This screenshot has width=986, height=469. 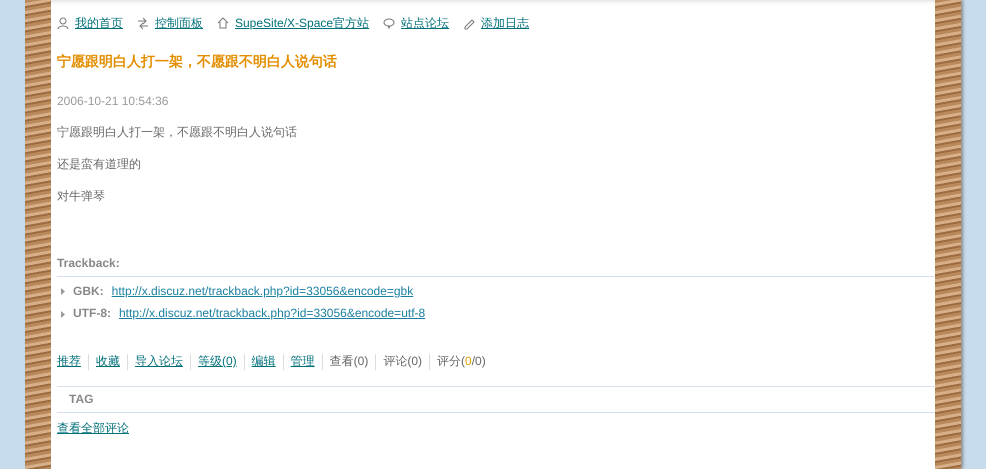 What do you see at coordinates (81, 196) in the screenshot?
I see `post-paragraph: 对牛弹琴` at bounding box center [81, 196].